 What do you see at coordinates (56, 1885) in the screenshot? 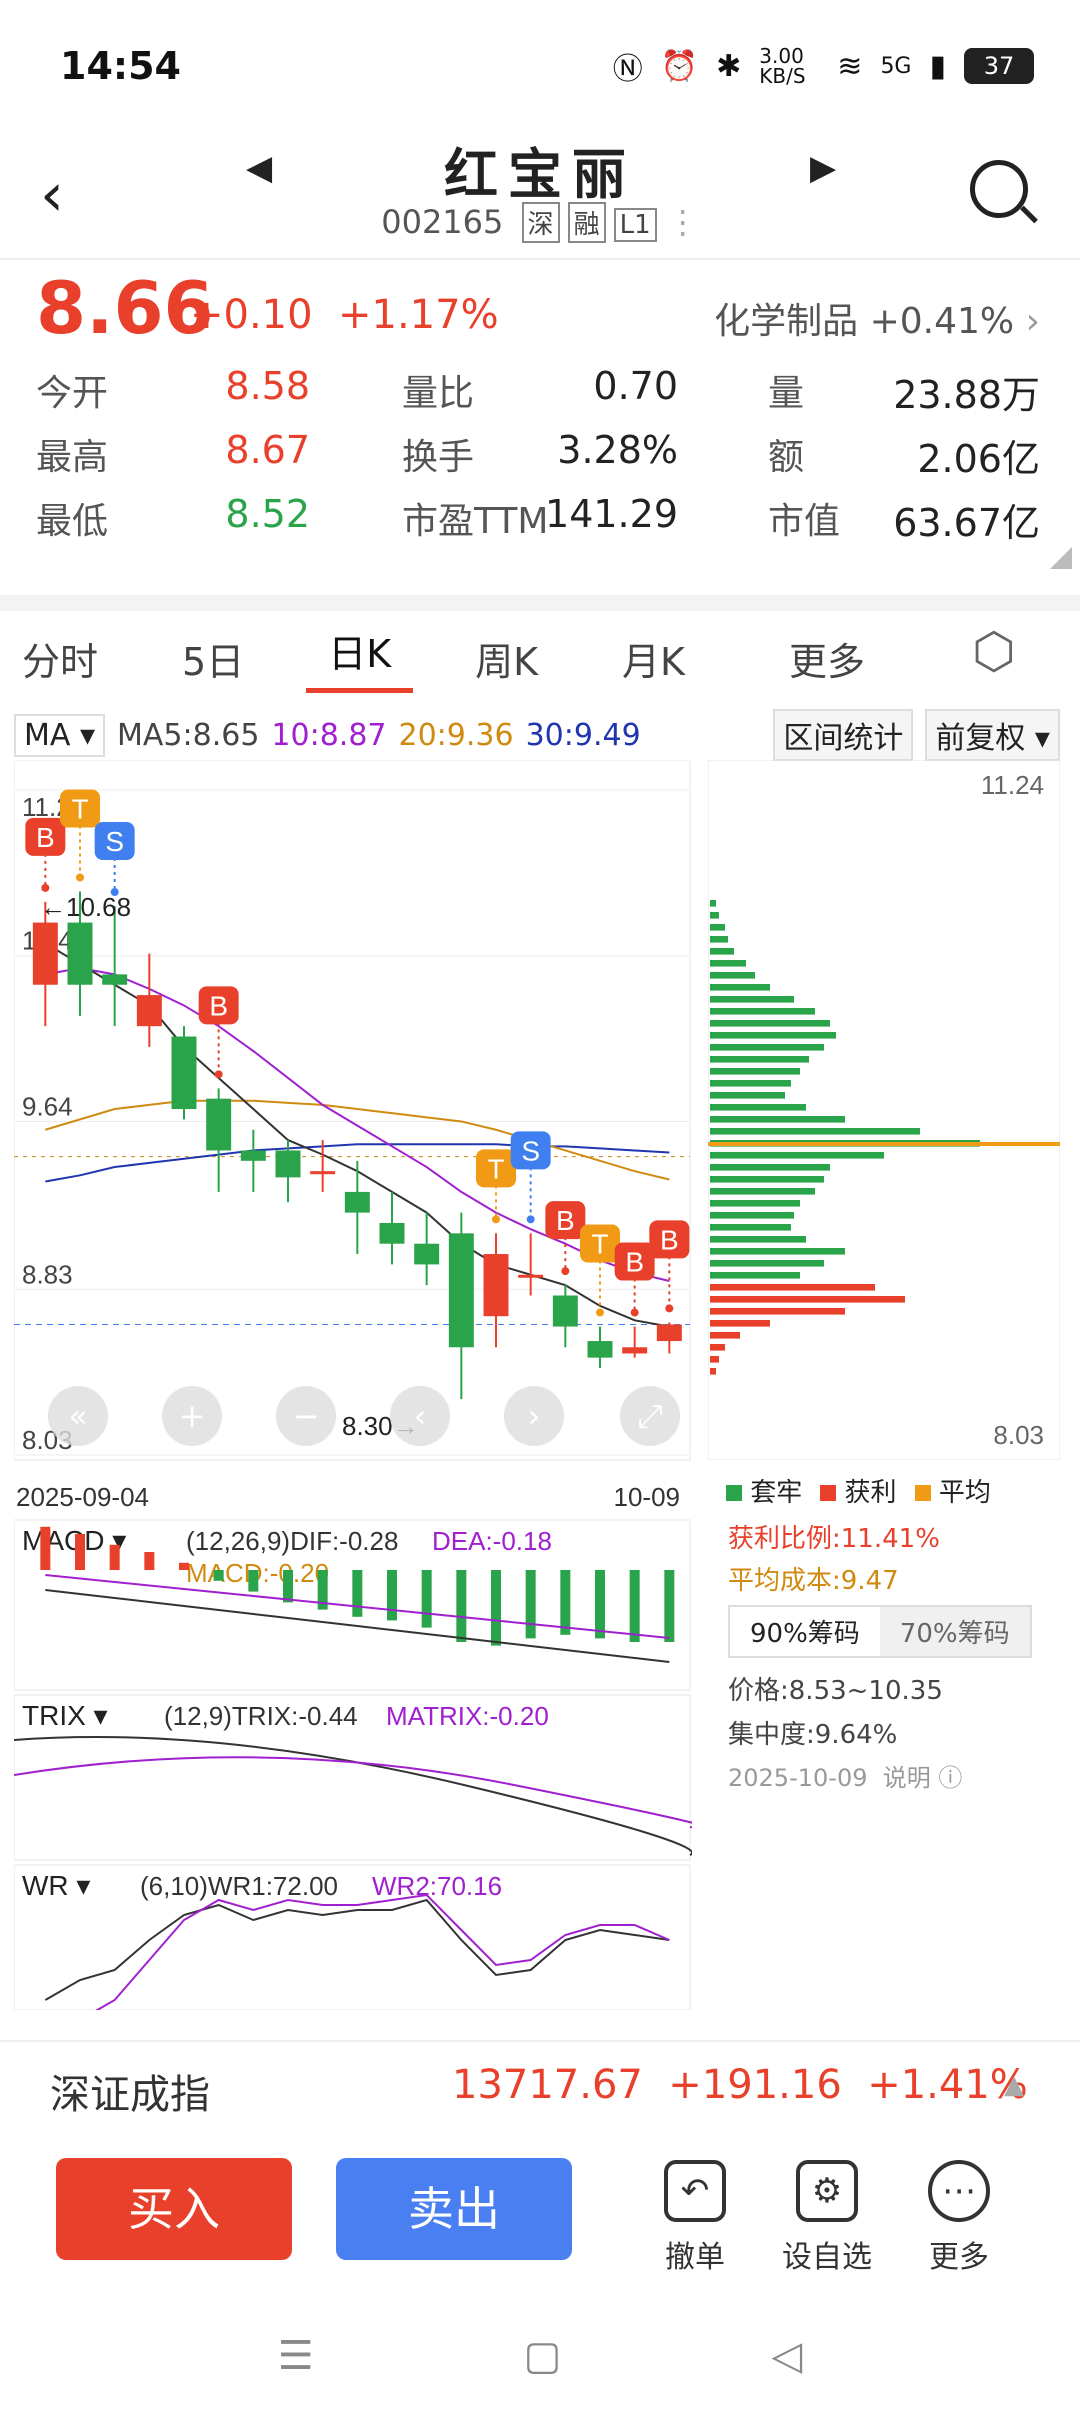
I see `wr-title: WR ▾` at bounding box center [56, 1885].